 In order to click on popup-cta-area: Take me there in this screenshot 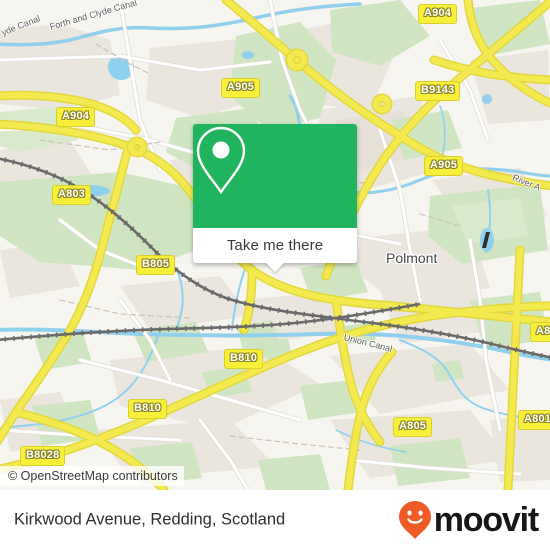, I will do `click(275, 245)`.